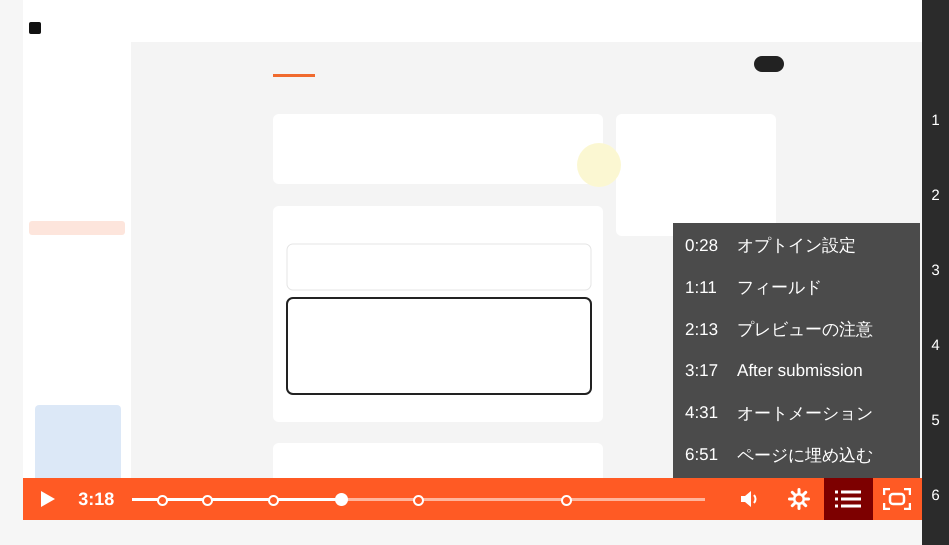 Image resolution: width=949 pixels, height=545 pixels. What do you see at coordinates (799, 499) in the screenshot?
I see `gear-icon` at bounding box center [799, 499].